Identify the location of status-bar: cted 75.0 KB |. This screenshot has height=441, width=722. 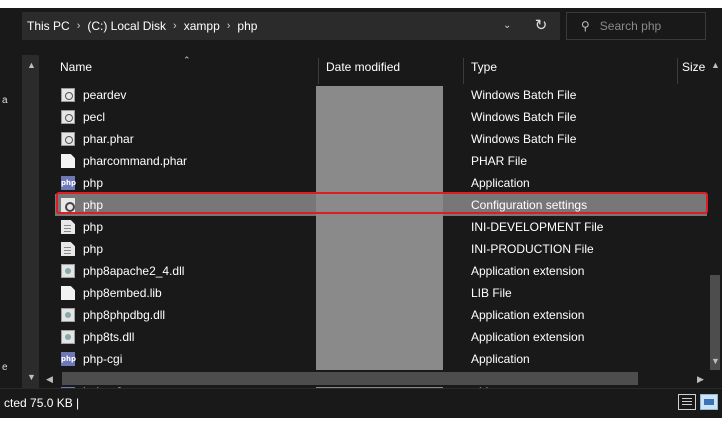
(361, 403).